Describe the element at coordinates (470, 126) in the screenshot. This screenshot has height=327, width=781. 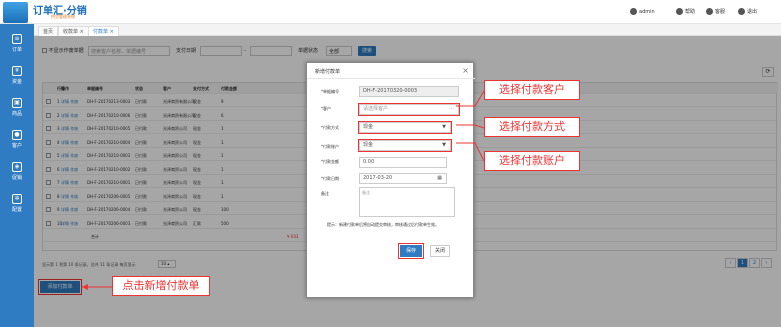
I see `arrow-method` at that location.